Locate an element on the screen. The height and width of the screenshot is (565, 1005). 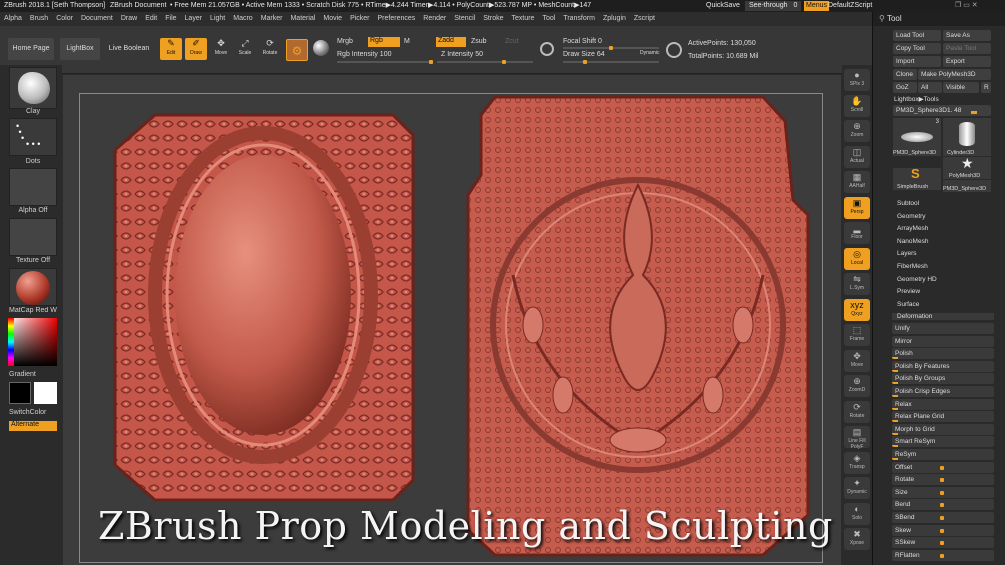
gradient-label: Gradient is located at coordinates (33, 374).